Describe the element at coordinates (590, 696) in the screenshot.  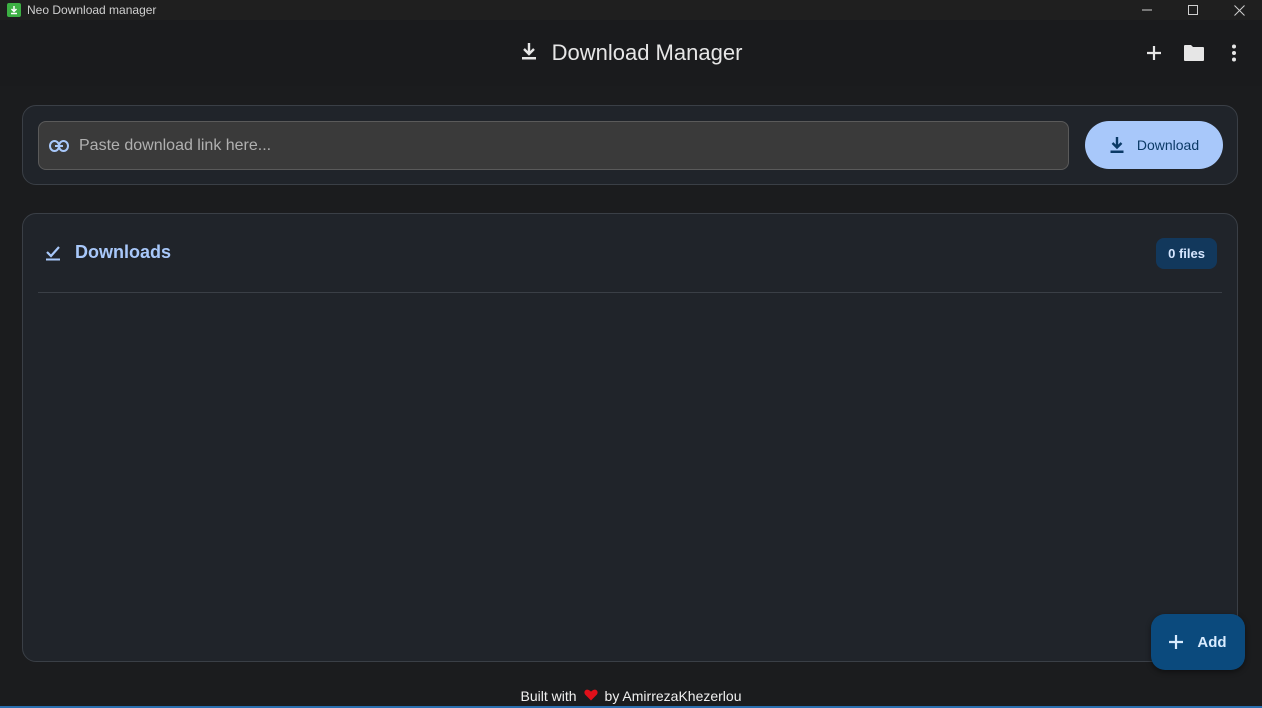
I see `heart-icon` at that location.